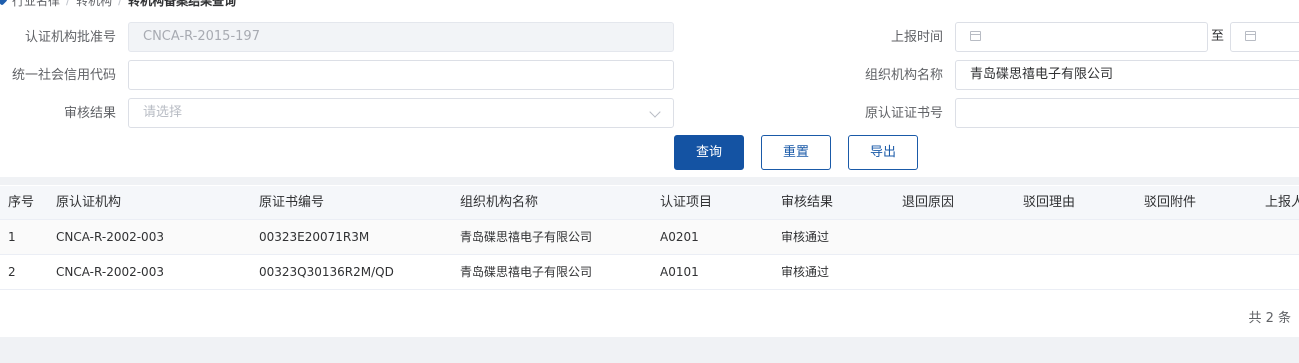 The width and height of the screenshot is (1299, 363). Describe the element at coordinates (1127, 75) in the screenshot. I see `org-name-field: 青岛碟思禧电子有限公司` at that location.